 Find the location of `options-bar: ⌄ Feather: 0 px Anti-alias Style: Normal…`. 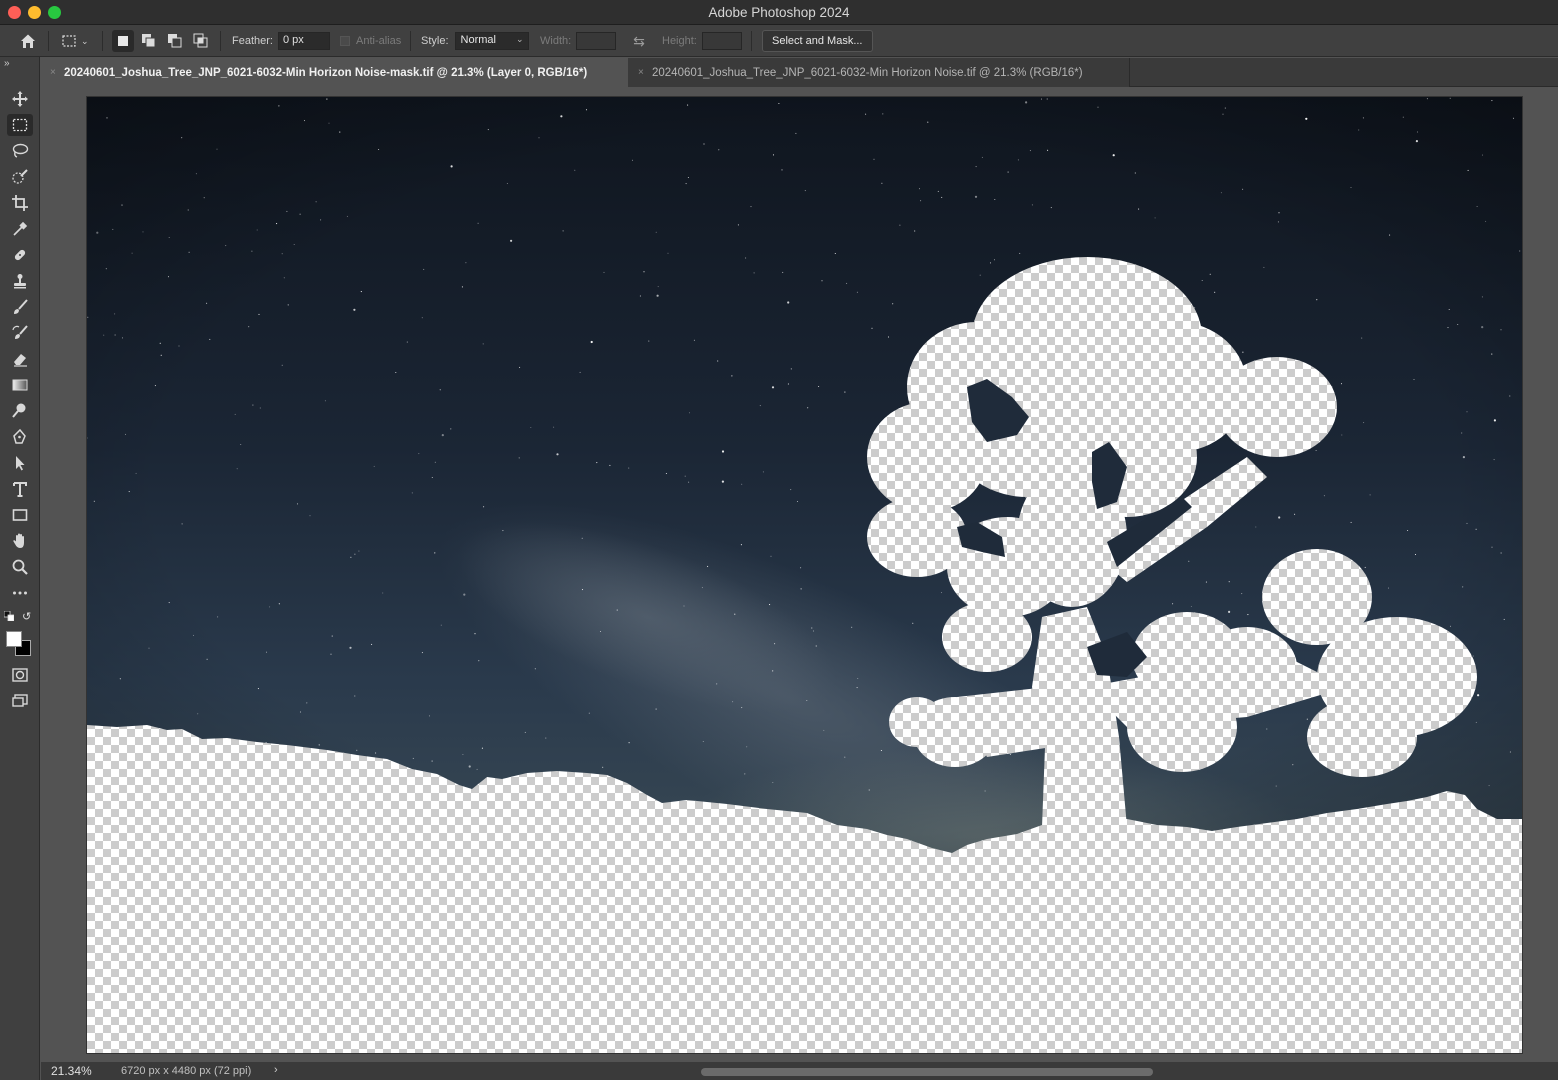

options-bar: ⌄ Feather: 0 px Anti-alias Style: Normal… is located at coordinates (779, 41).